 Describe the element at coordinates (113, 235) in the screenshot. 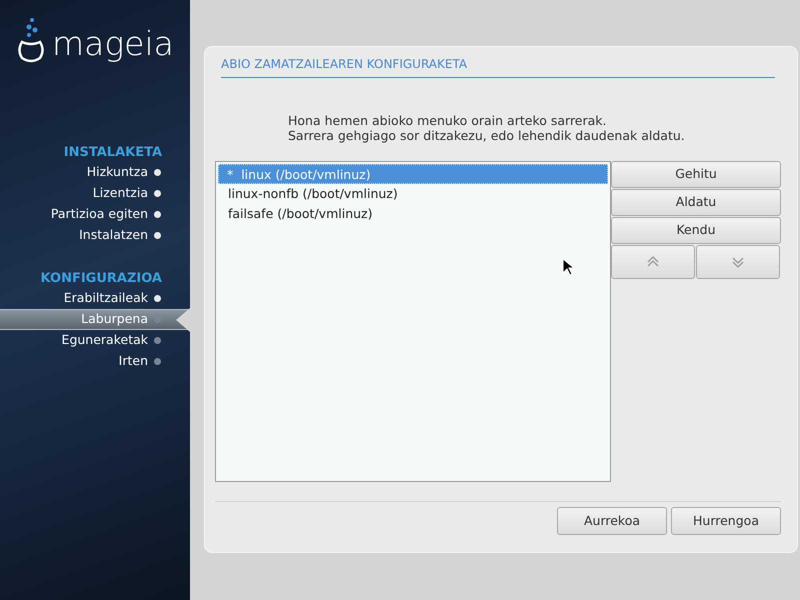

I see `step-label: Instalatzen` at that location.